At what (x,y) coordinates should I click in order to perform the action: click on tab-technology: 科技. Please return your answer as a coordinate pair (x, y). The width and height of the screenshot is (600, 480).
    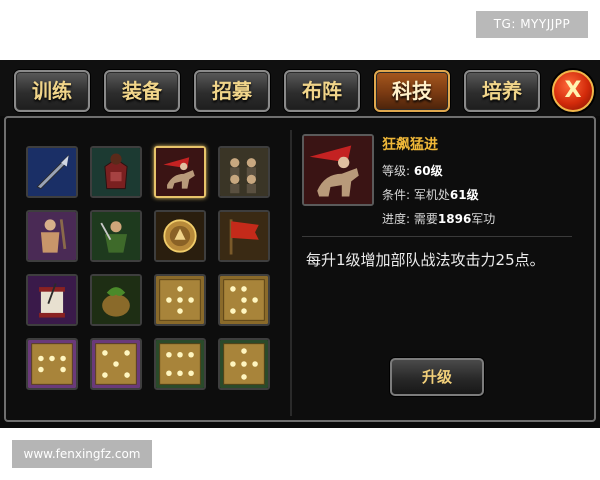
    Looking at the image, I should click on (412, 91).